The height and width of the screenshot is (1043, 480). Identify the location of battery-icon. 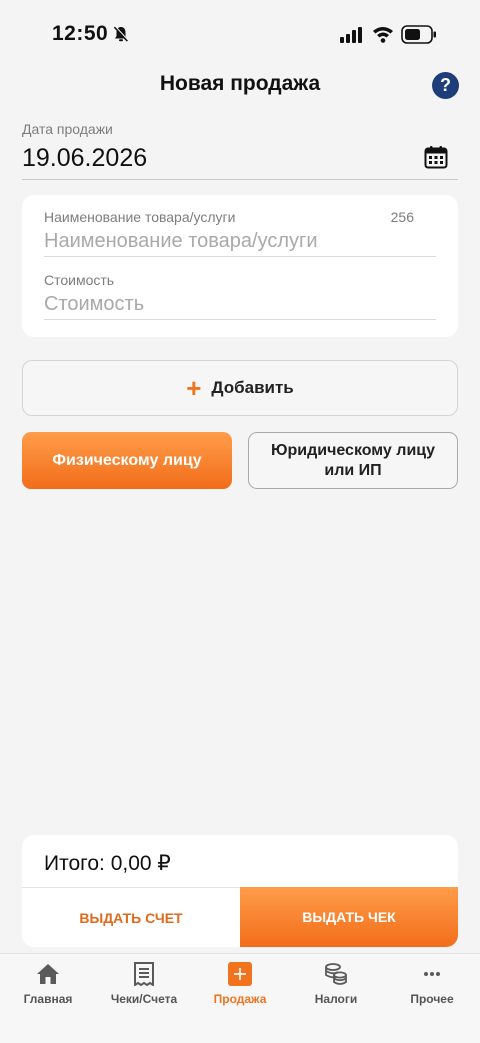
(418, 34).